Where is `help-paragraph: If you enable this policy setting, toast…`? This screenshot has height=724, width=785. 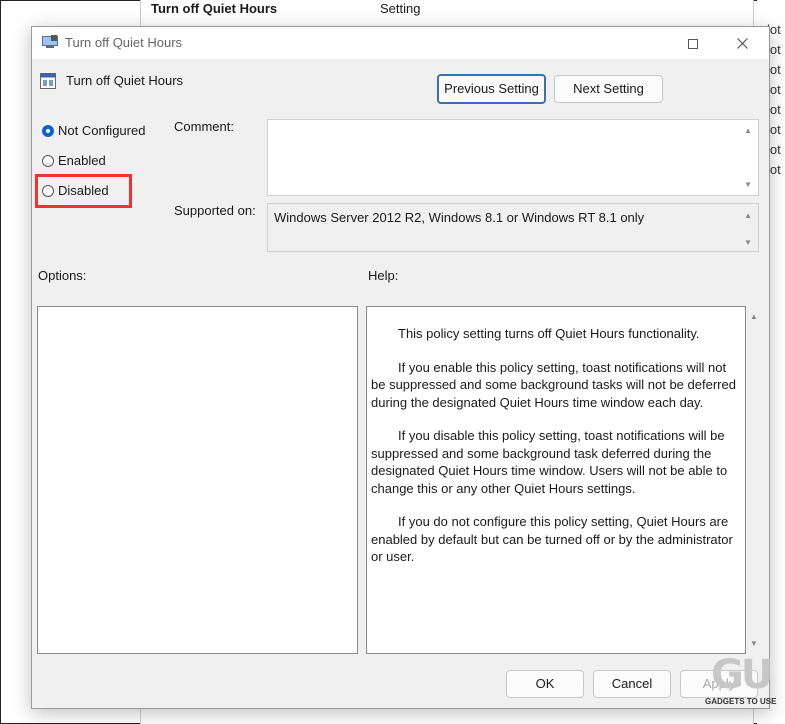 help-paragraph: If you enable this policy setting, toast… is located at coordinates (553, 384).